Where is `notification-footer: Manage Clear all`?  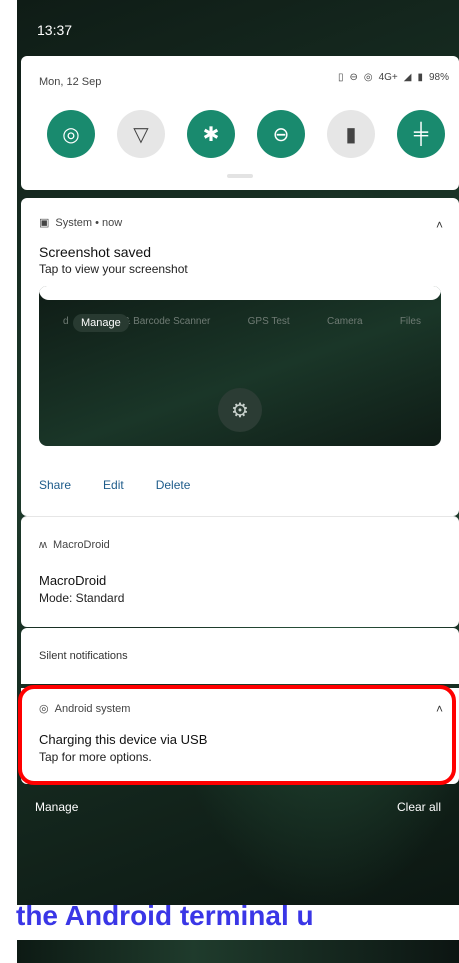
notification-footer: Manage Clear all is located at coordinates (238, 807).